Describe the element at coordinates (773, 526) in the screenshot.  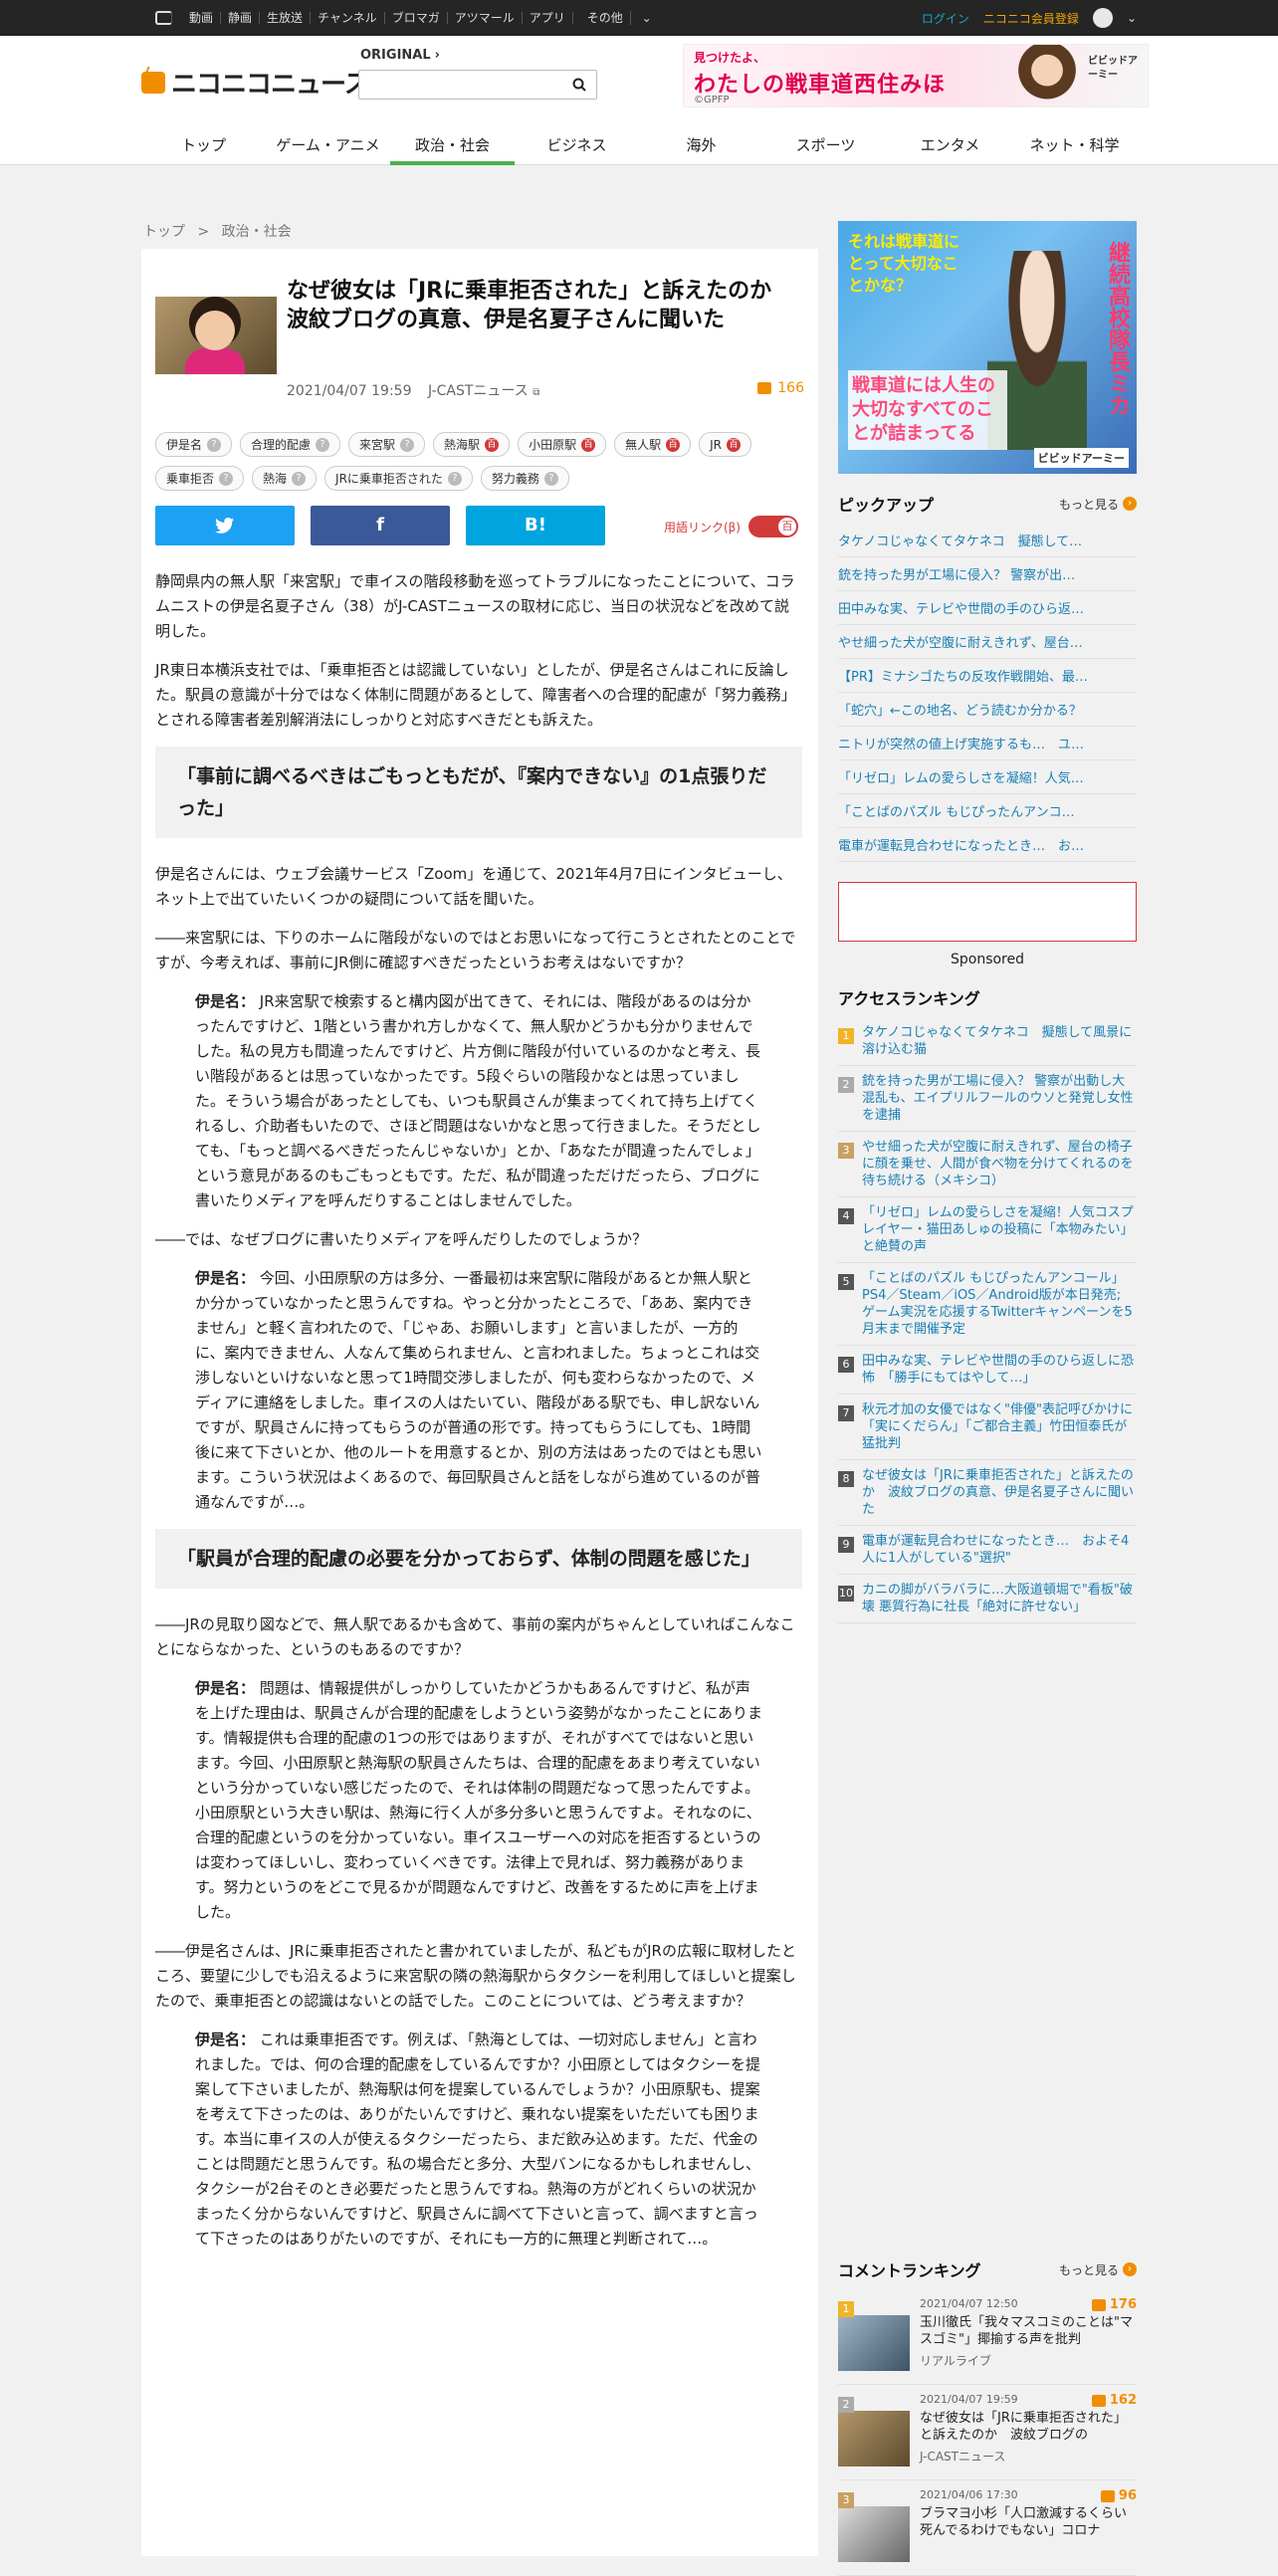
I see `term-link-switch` at that location.